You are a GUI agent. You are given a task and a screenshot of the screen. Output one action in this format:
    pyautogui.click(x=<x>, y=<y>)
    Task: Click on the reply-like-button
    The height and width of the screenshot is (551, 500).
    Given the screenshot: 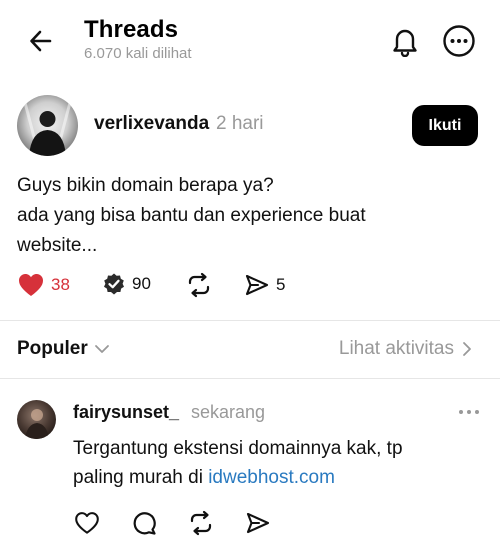 What is the action you would take?
    pyautogui.click(x=87, y=523)
    